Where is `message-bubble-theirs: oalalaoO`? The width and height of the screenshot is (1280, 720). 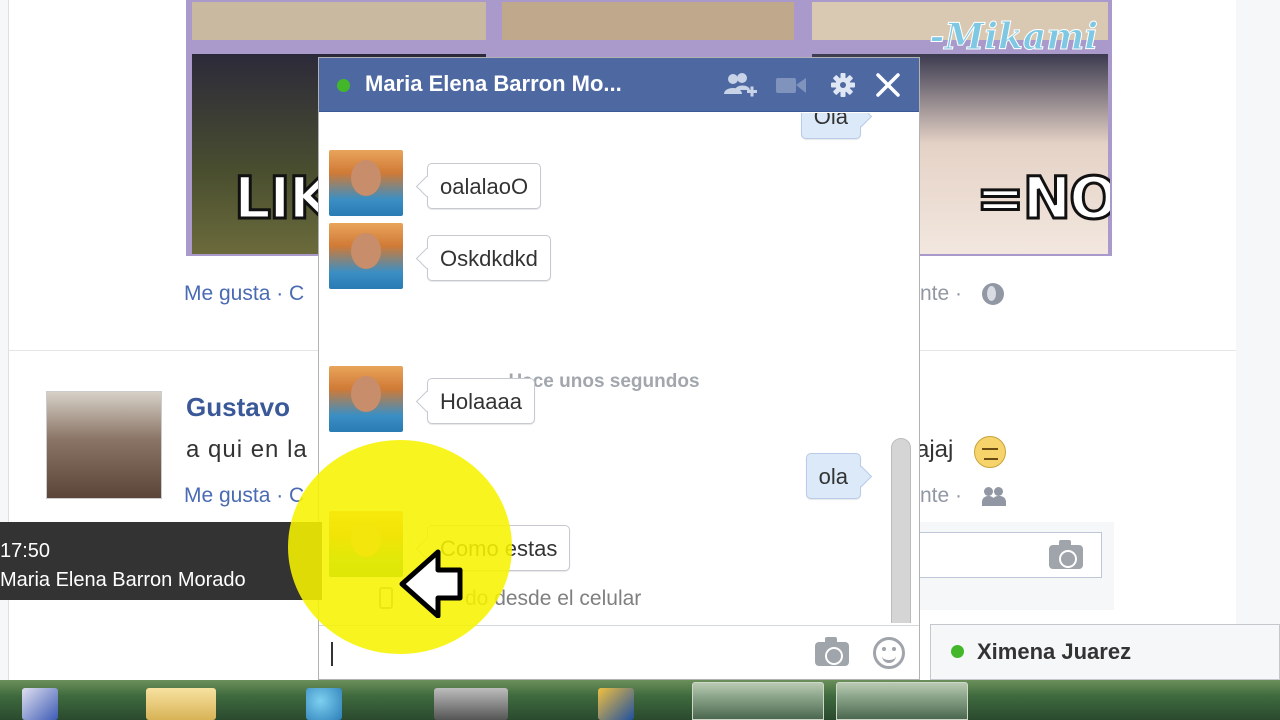
message-bubble-theirs: oalalaoO is located at coordinates (484, 186).